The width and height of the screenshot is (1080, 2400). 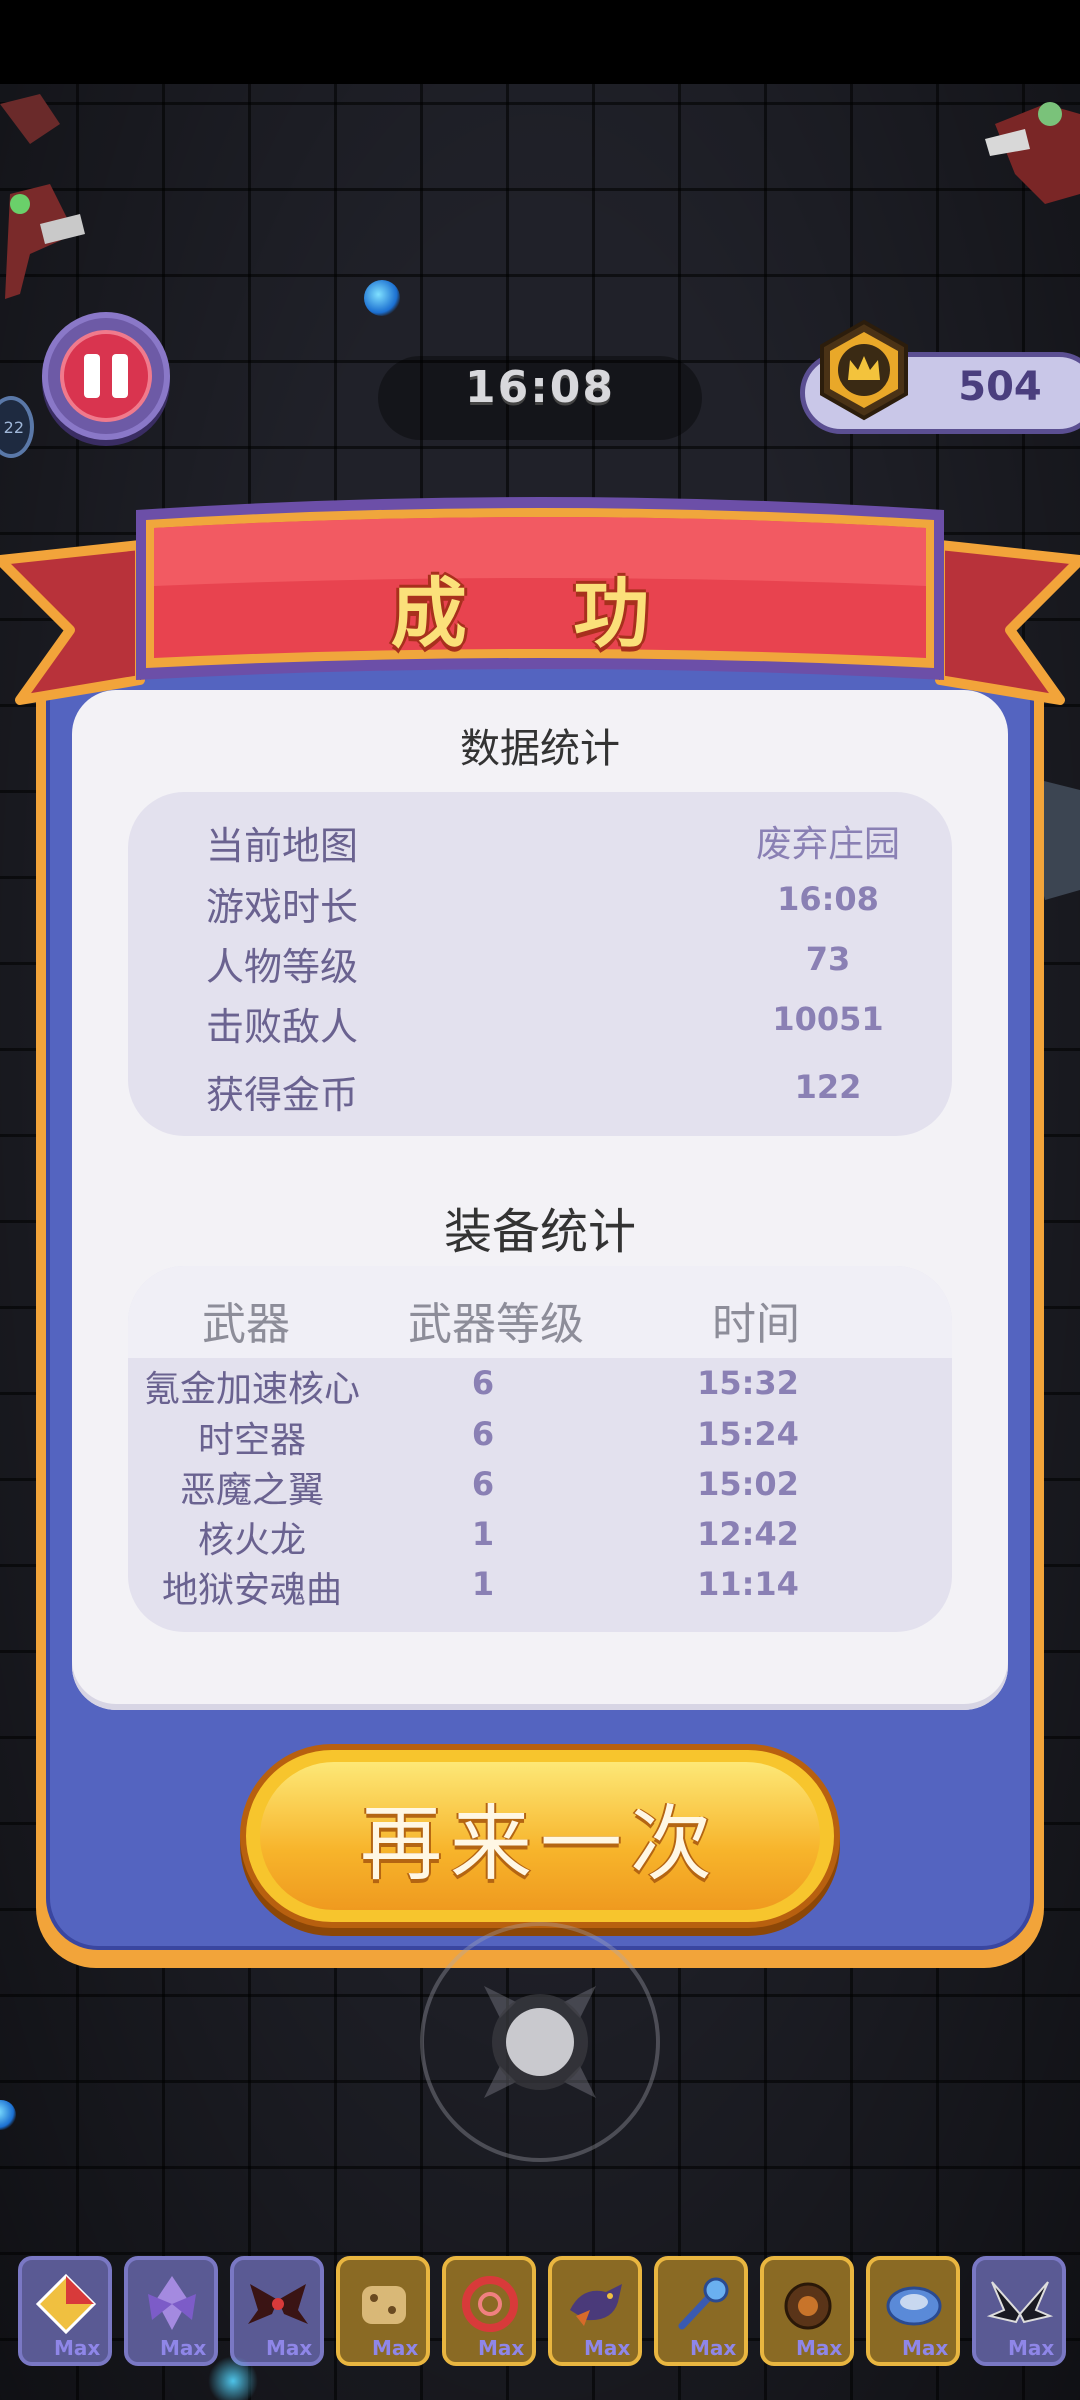 I want to click on stat-label: 游戏时长, so click(x=282, y=907).